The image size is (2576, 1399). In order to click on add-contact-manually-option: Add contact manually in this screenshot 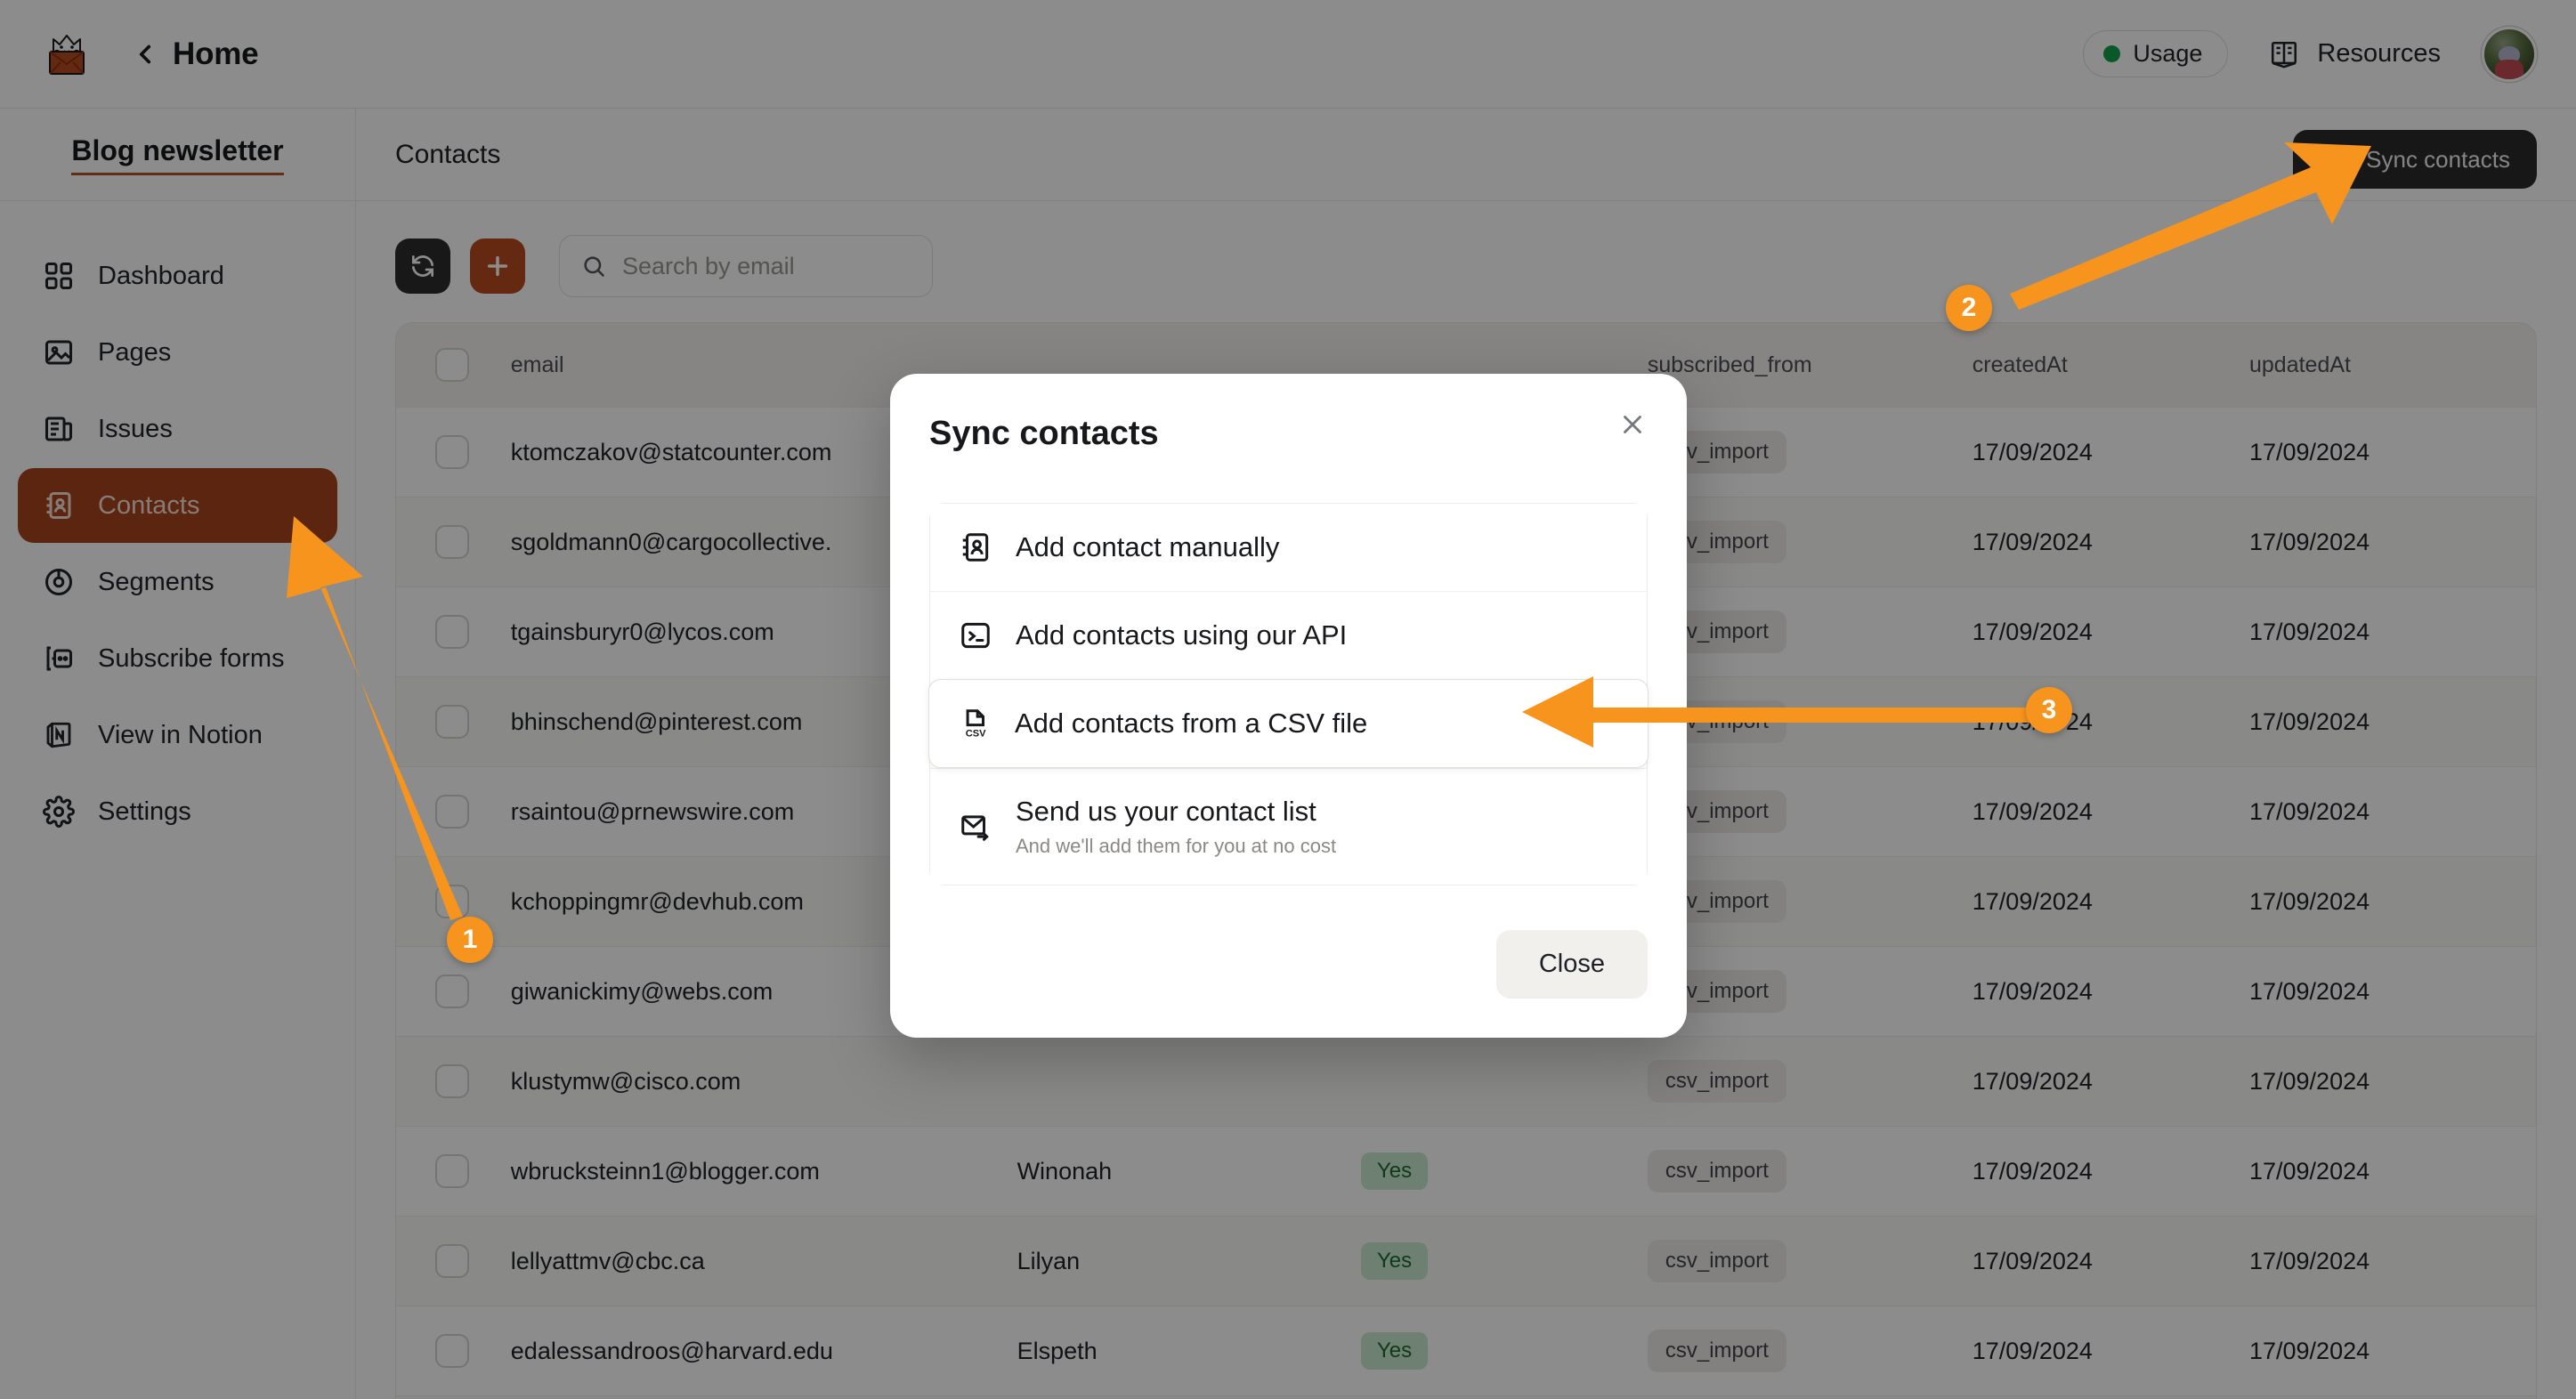, I will do `click(1289, 547)`.